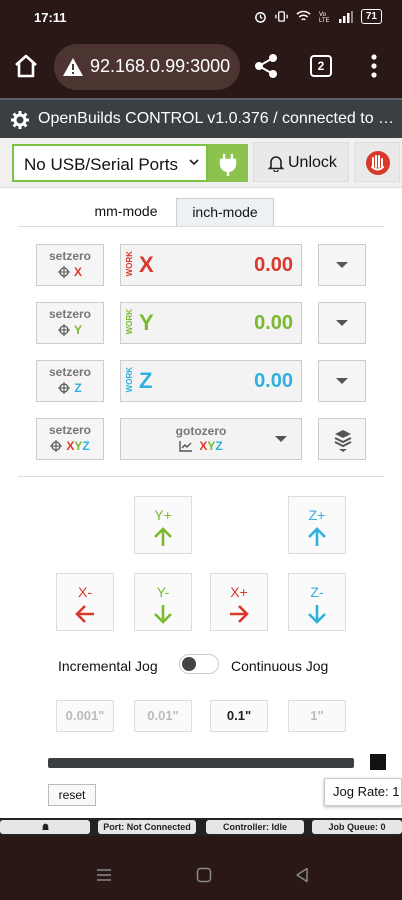  I want to click on svg-text: LTE, so click(324, 20).